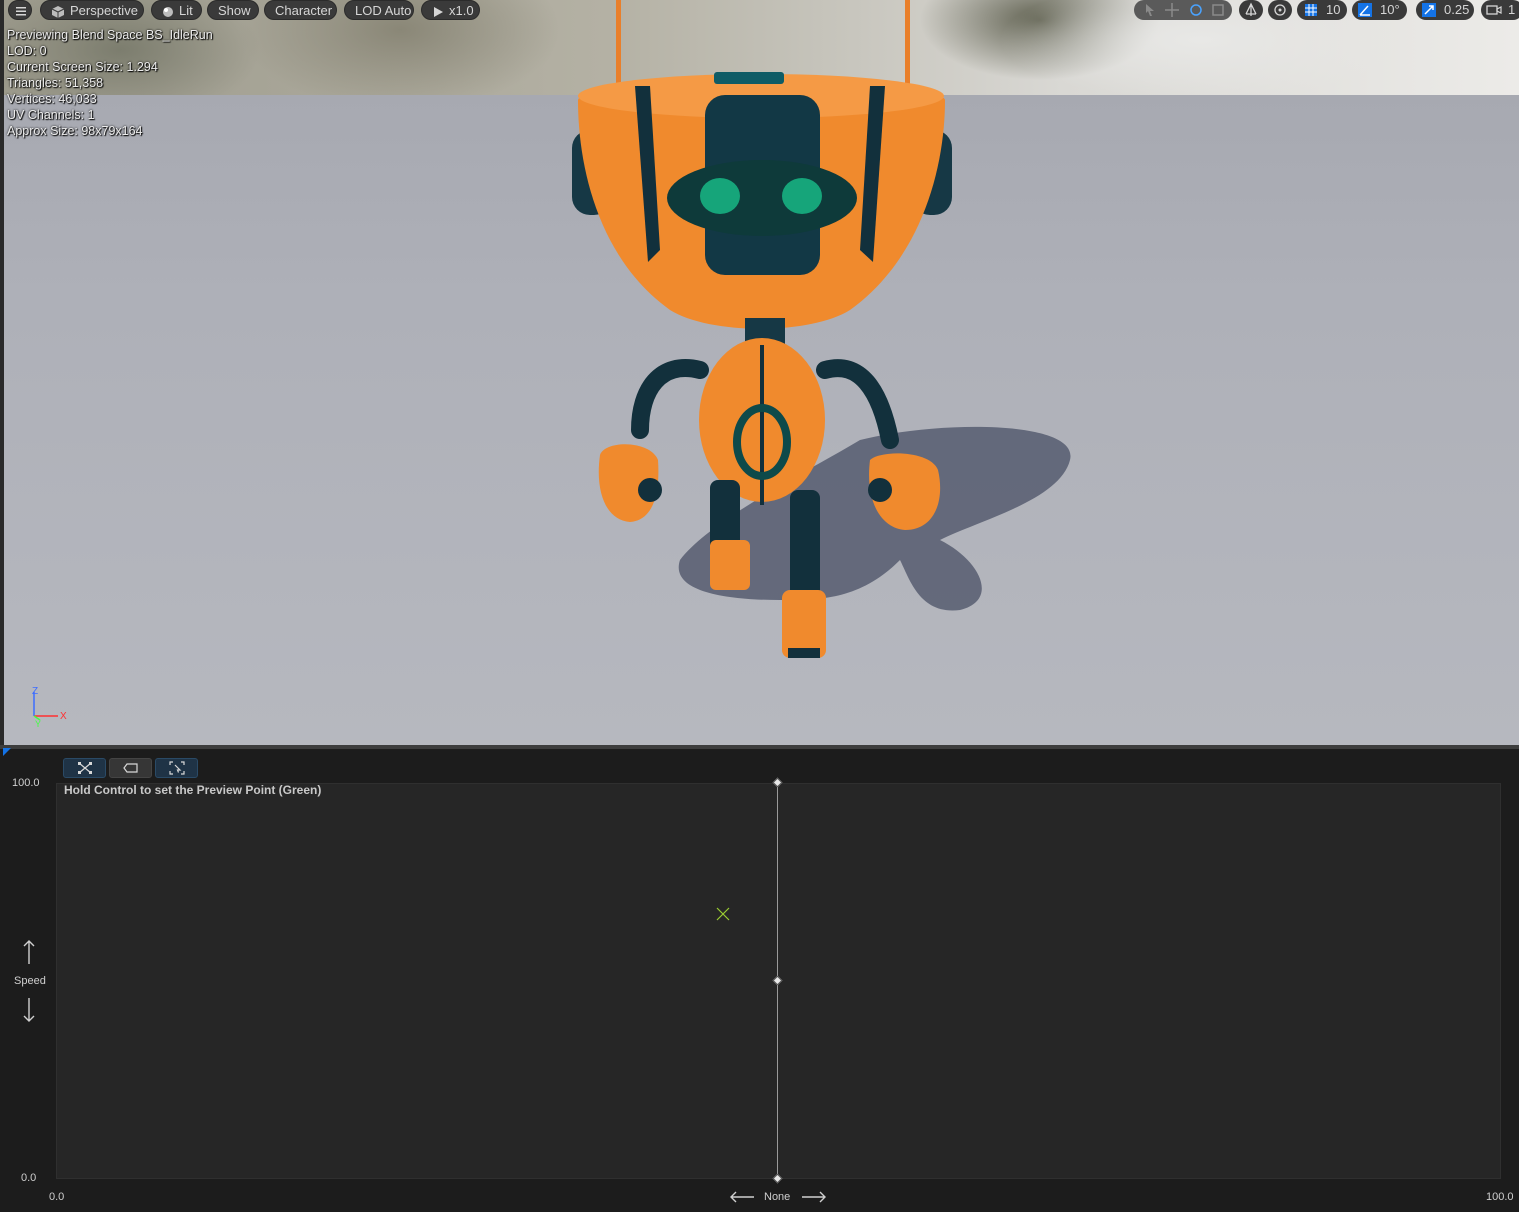 This screenshot has width=1519, height=1212. Describe the element at coordinates (1150, 10) in the screenshot. I see `select-icon` at that location.